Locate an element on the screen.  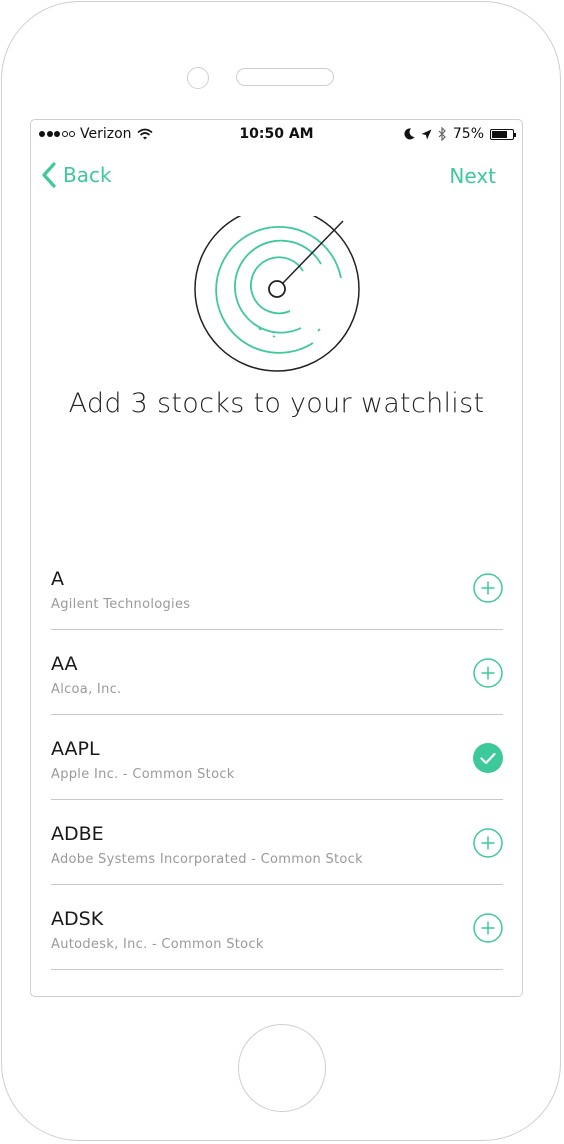
stock-ticker: AAPL is located at coordinates (75, 749).